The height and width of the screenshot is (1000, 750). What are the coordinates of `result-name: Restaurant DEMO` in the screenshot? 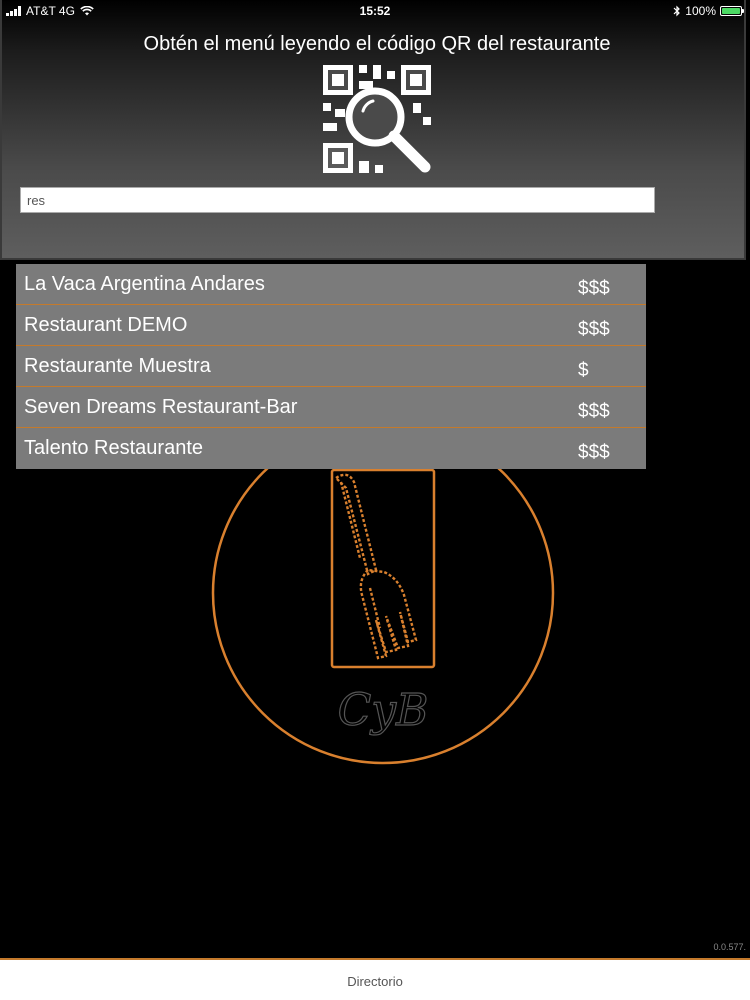 It's located at (106, 325).